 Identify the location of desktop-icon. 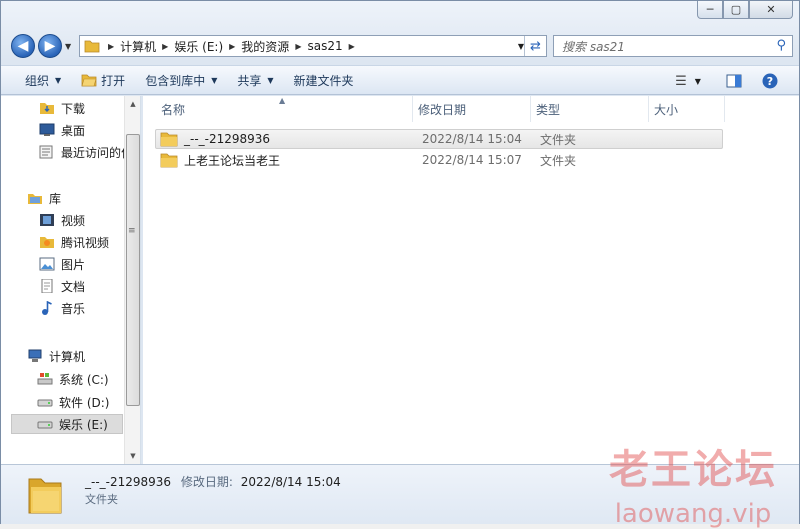
(47, 129).